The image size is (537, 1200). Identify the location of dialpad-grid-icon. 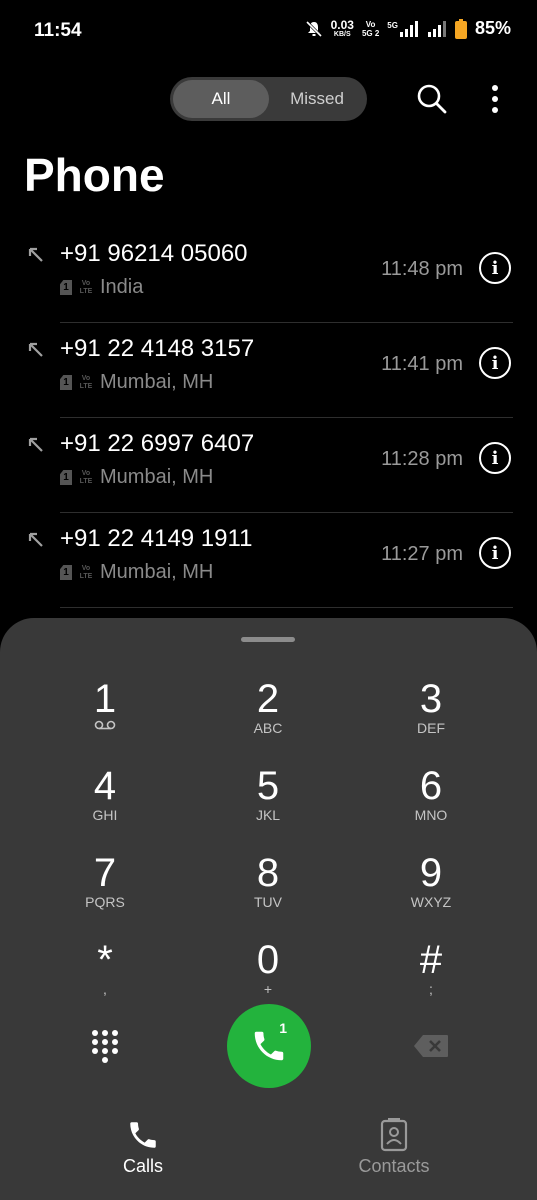
(105, 1046).